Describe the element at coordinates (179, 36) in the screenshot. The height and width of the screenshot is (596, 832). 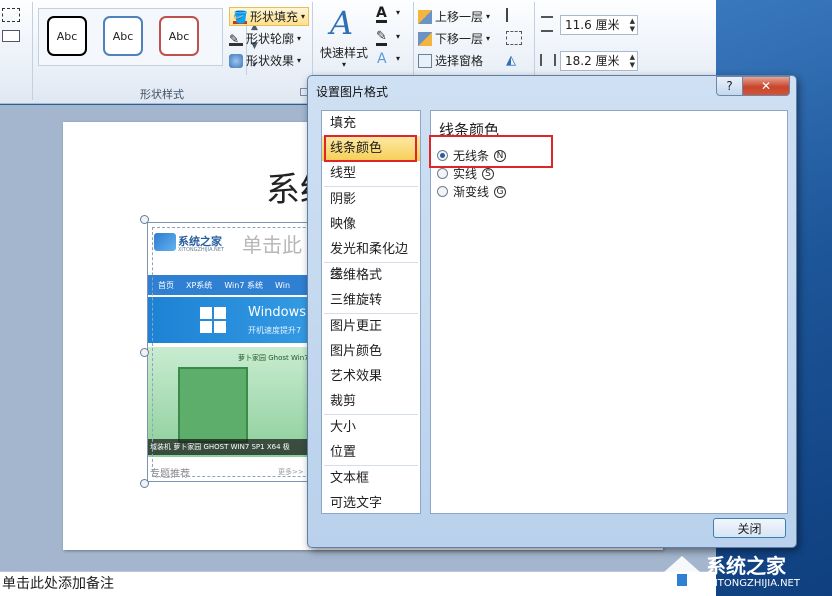
I see `style-sample-red: Abc` at that location.